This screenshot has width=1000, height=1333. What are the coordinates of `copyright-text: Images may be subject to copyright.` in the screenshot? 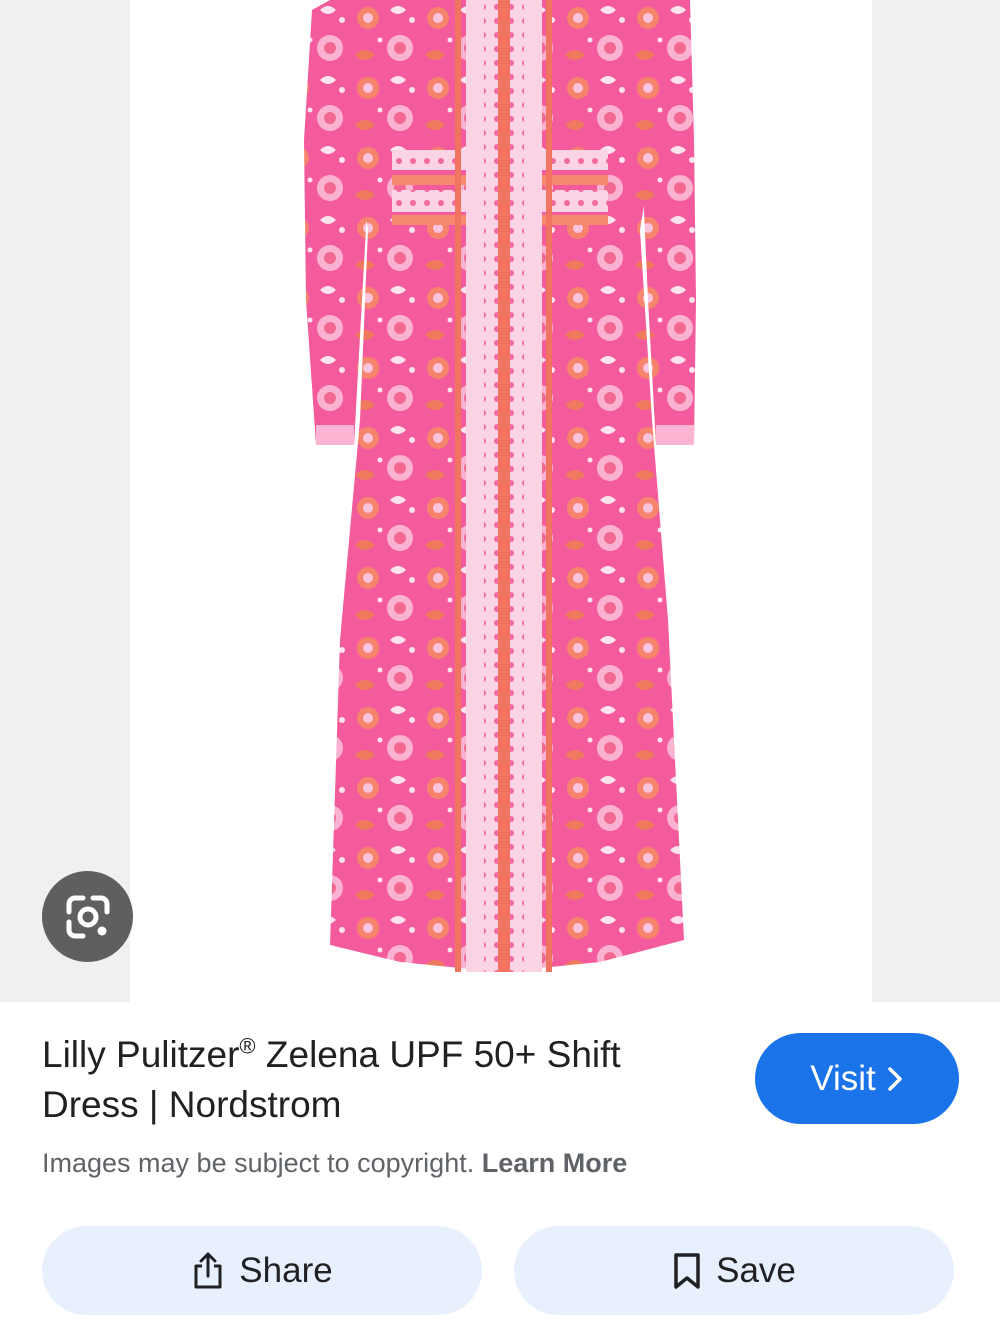 It's located at (262, 1163).